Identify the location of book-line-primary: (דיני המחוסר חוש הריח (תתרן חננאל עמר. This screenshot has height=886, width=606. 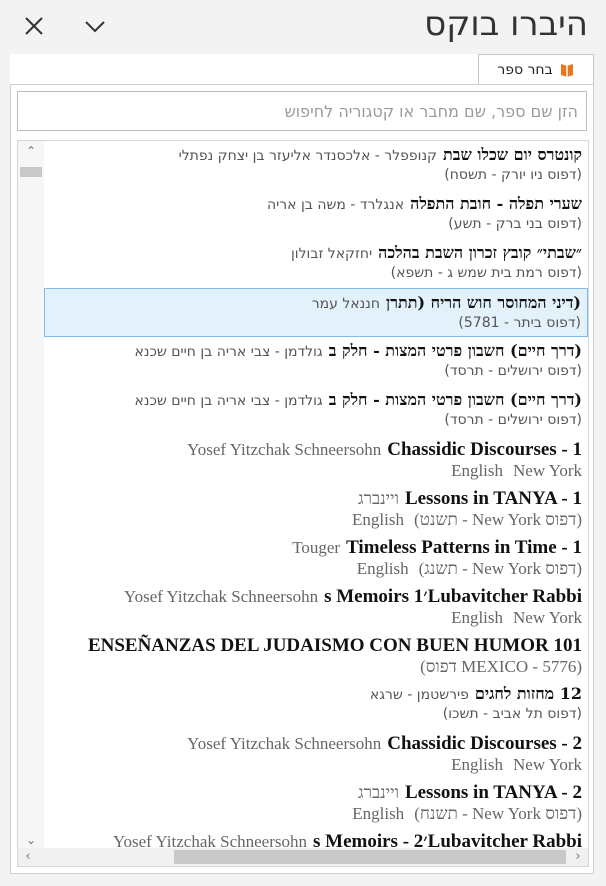
(446, 303).